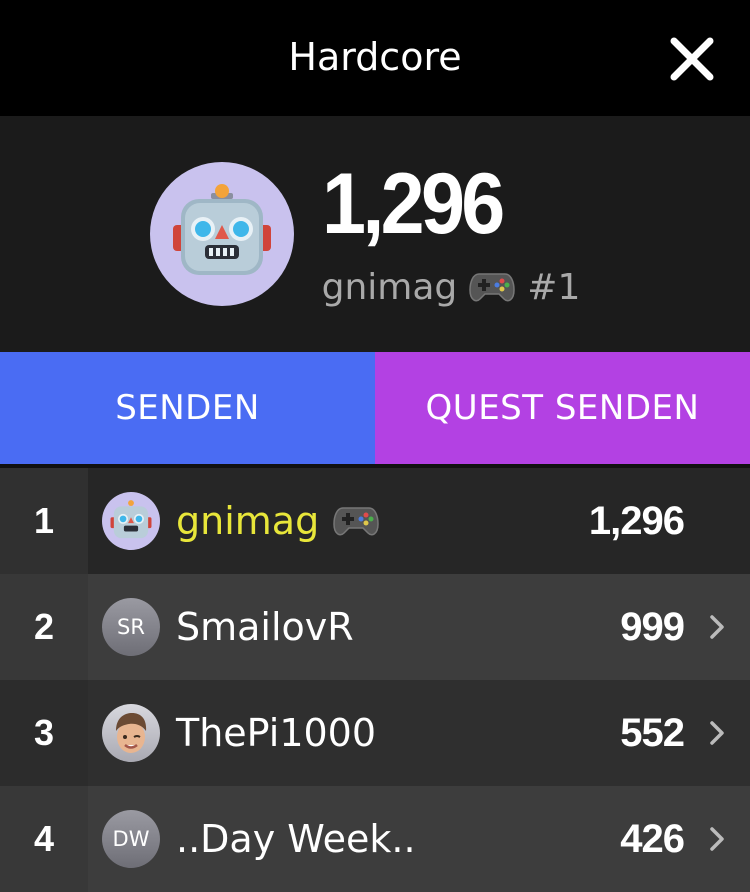 This screenshot has height=892, width=750. Describe the element at coordinates (652, 626) in the screenshot. I see `player-score: 999` at that location.